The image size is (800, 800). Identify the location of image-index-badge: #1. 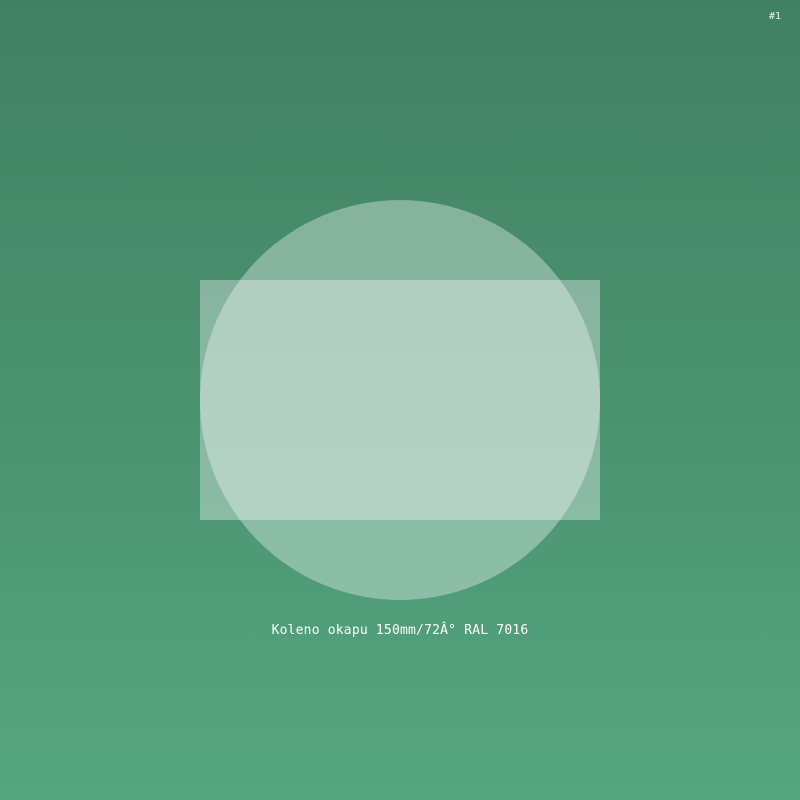
(774, 16).